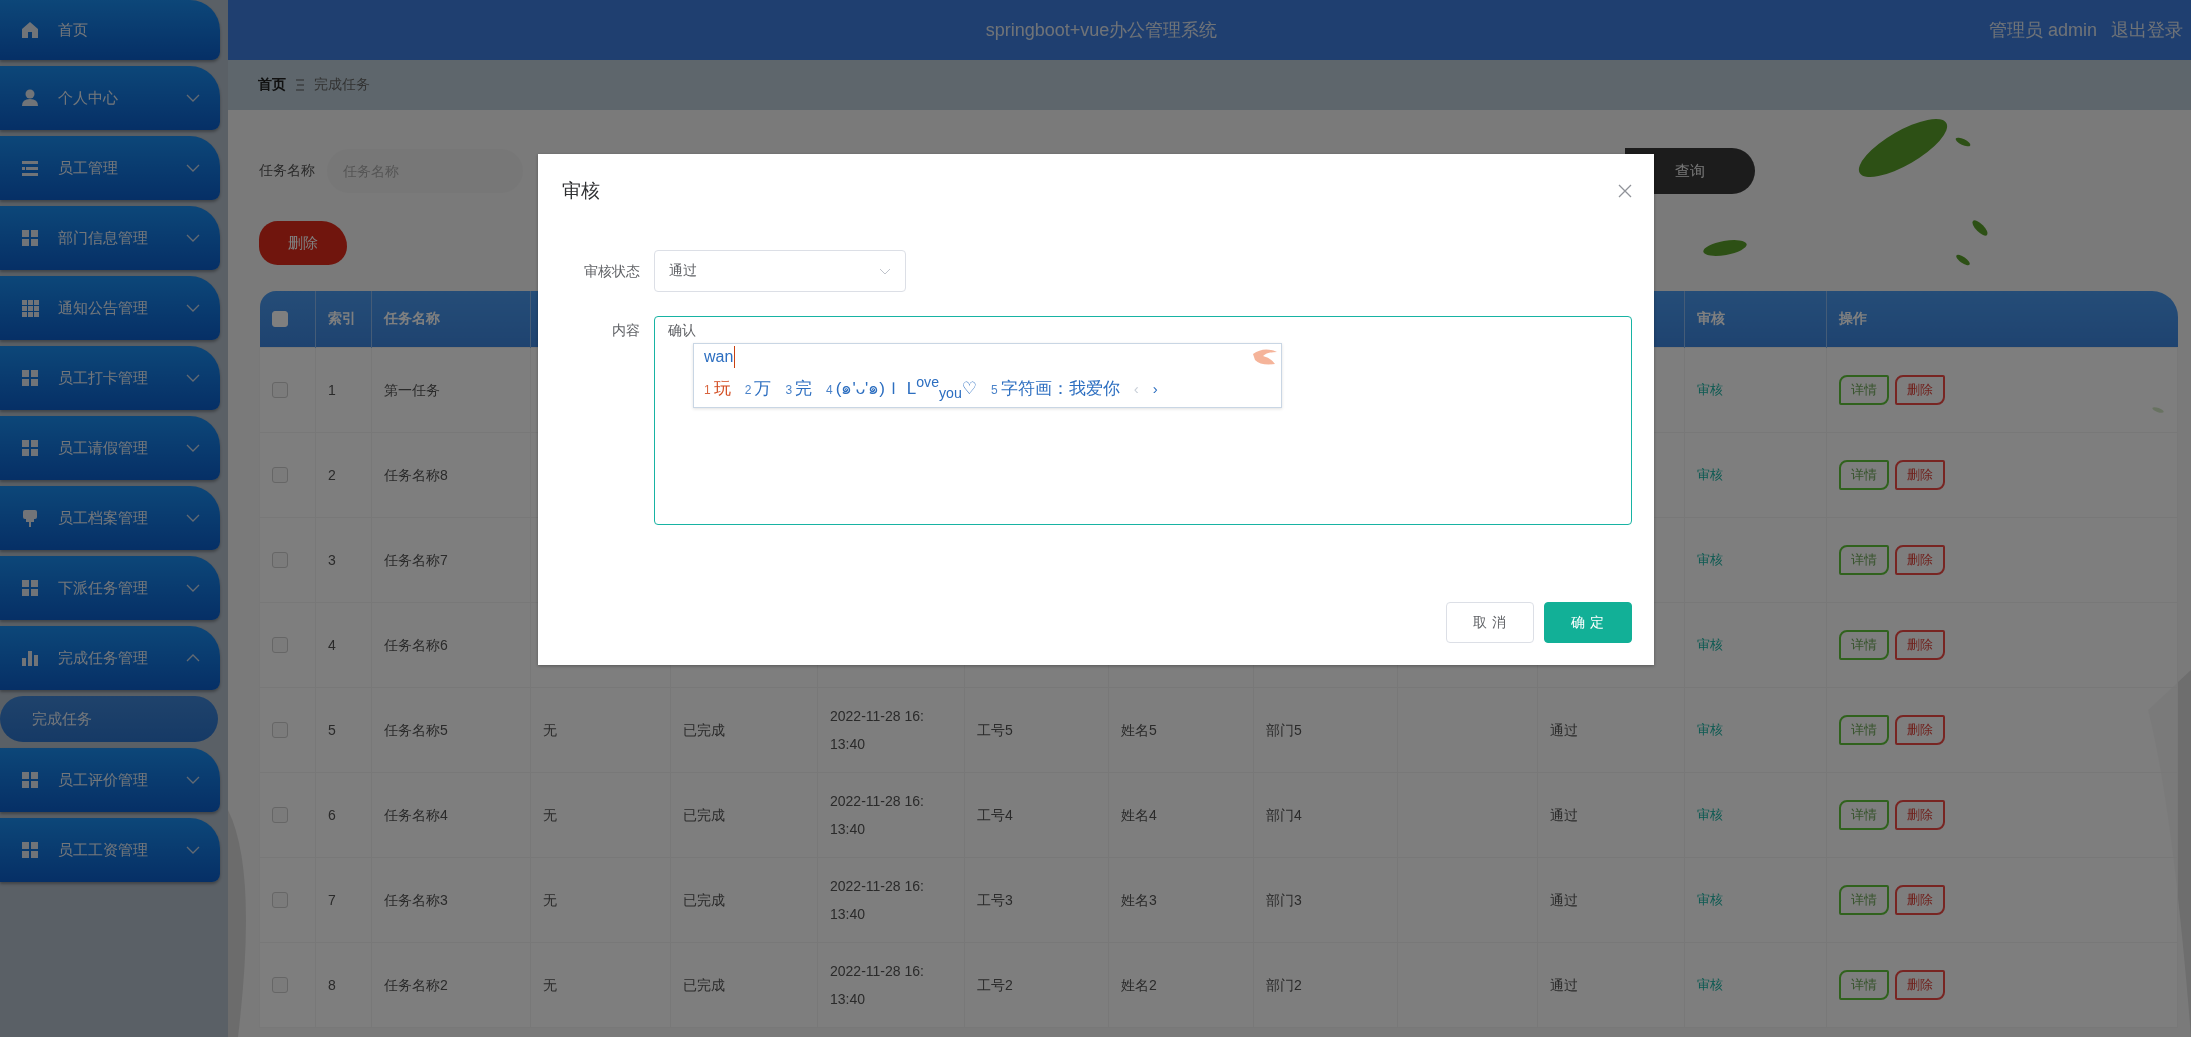 The image size is (2191, 1037). I want to click on sidebar-item: 员工打卡管理, so click(110, 378).